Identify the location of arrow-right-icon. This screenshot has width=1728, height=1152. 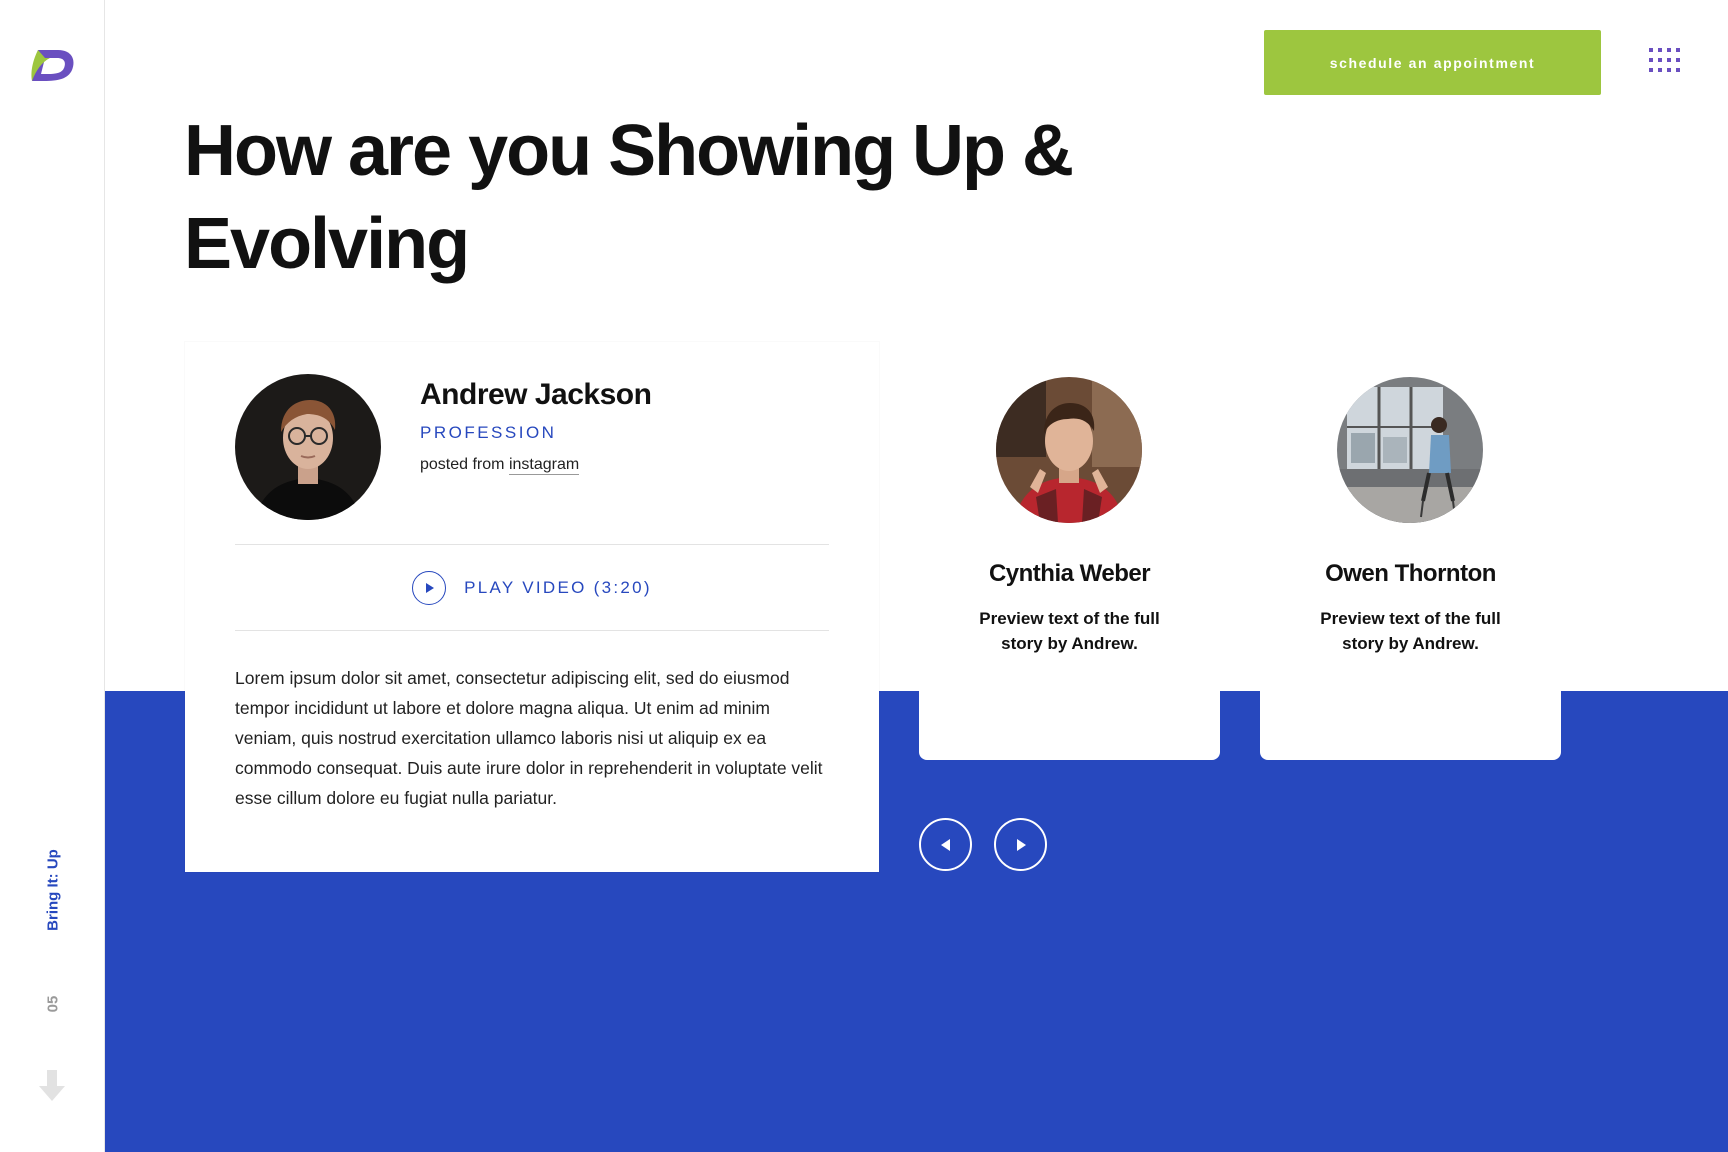
(1021, 844).